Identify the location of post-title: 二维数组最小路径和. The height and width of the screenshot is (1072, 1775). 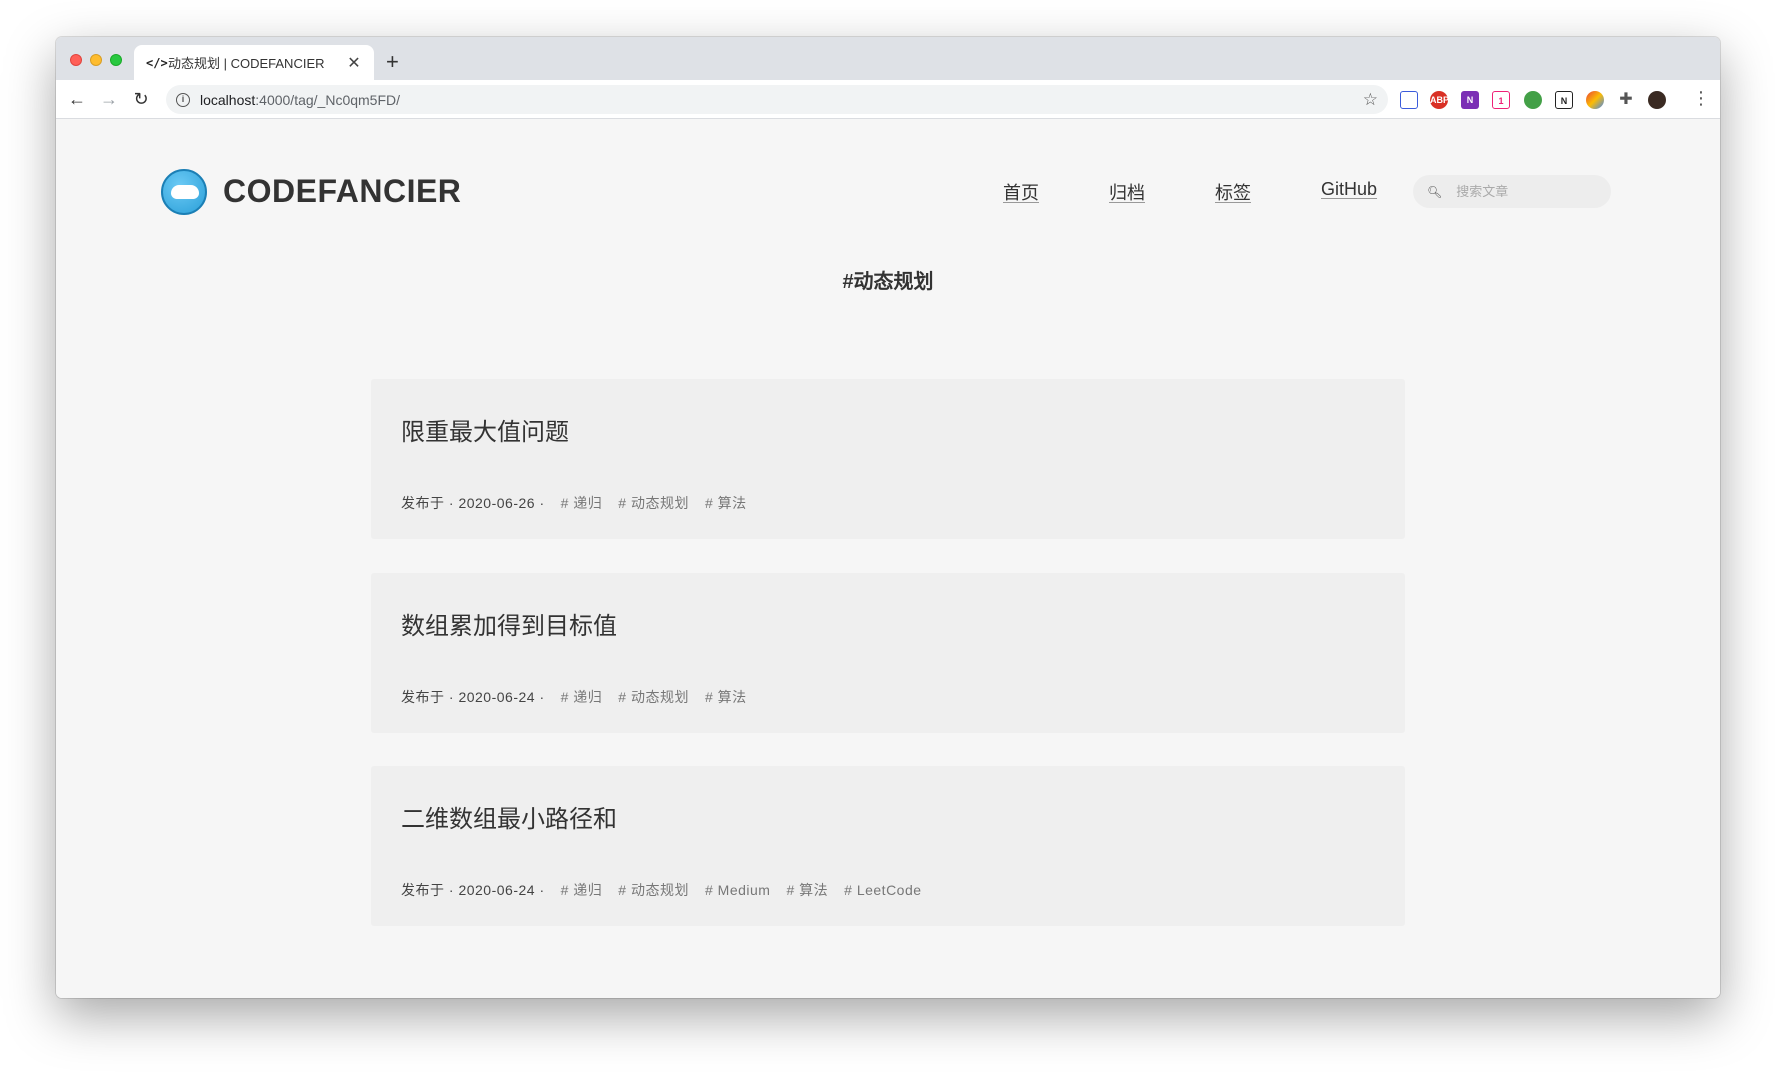
(509, 816).